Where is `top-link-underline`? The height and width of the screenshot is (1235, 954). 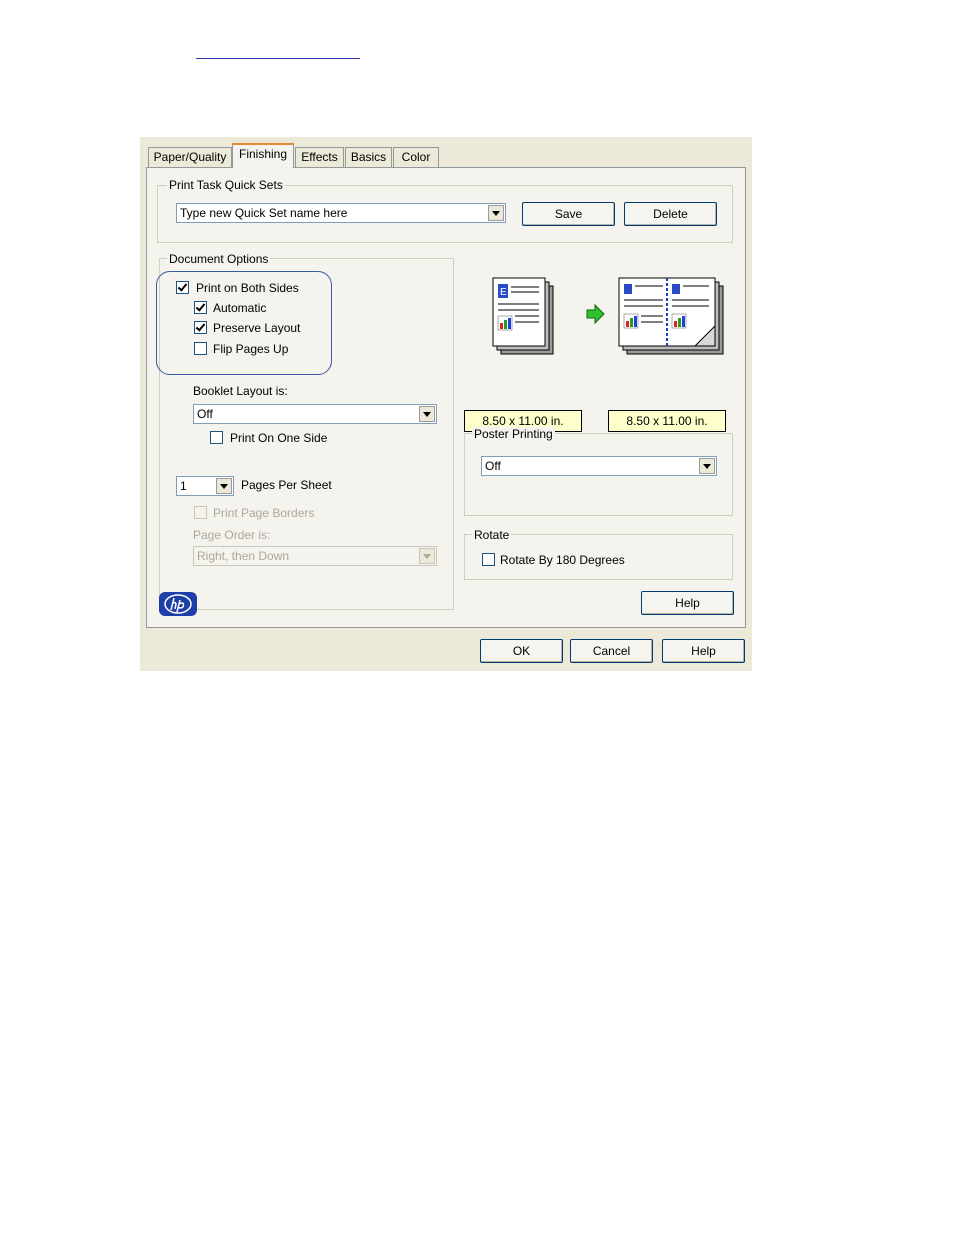
top-link-underline is located at coordinates (278, 58).